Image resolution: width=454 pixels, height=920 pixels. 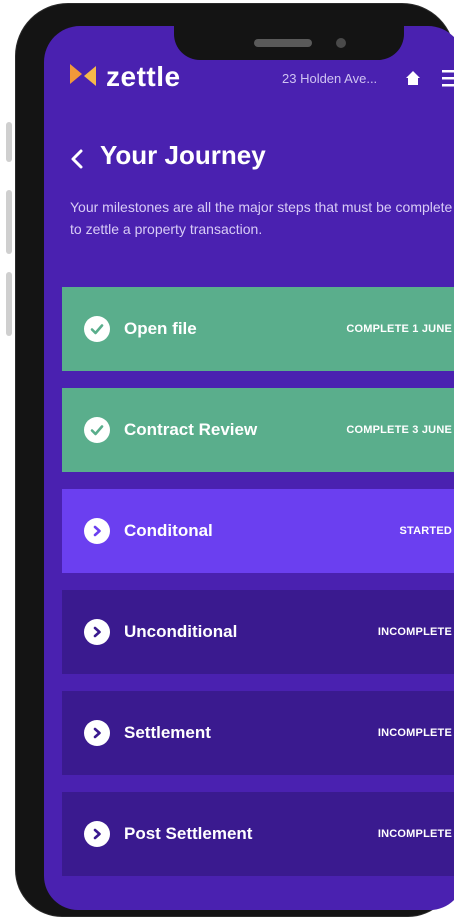 What do you see at coordinates (283, 43) in the screenshot?
I see `speaker-grille` at bounding box center [283, 43].